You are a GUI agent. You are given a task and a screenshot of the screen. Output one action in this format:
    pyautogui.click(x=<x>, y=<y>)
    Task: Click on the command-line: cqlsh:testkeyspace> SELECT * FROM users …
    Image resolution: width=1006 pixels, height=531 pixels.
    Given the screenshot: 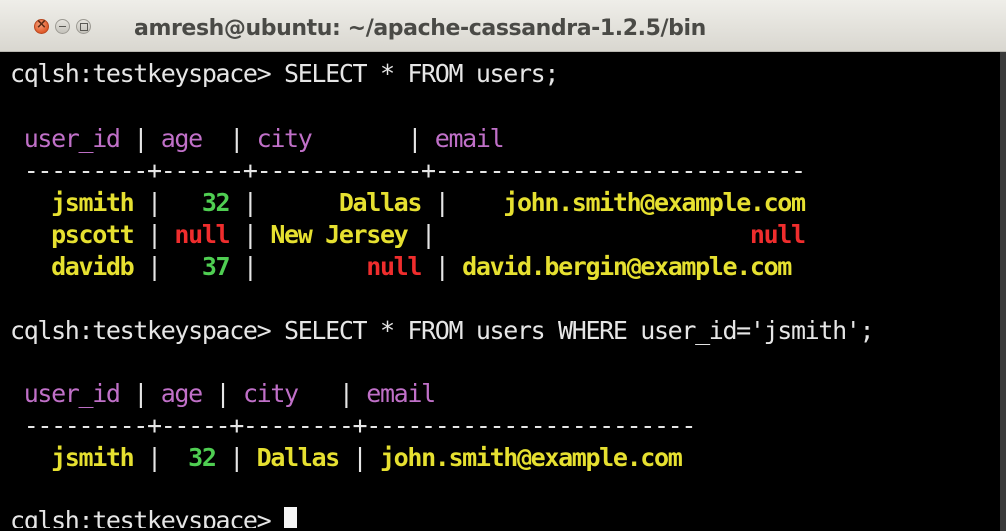 What is the action you would take?
    pyautogui.click(x=442, y=331)
    